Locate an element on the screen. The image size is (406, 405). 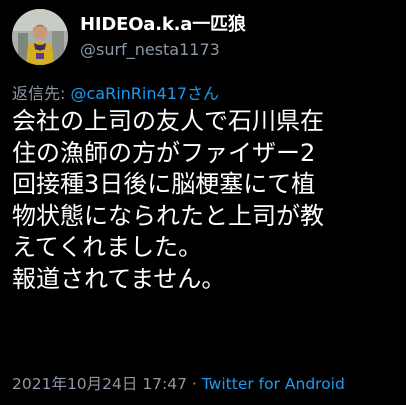
avatar-image is located at coordinates (40, 37).